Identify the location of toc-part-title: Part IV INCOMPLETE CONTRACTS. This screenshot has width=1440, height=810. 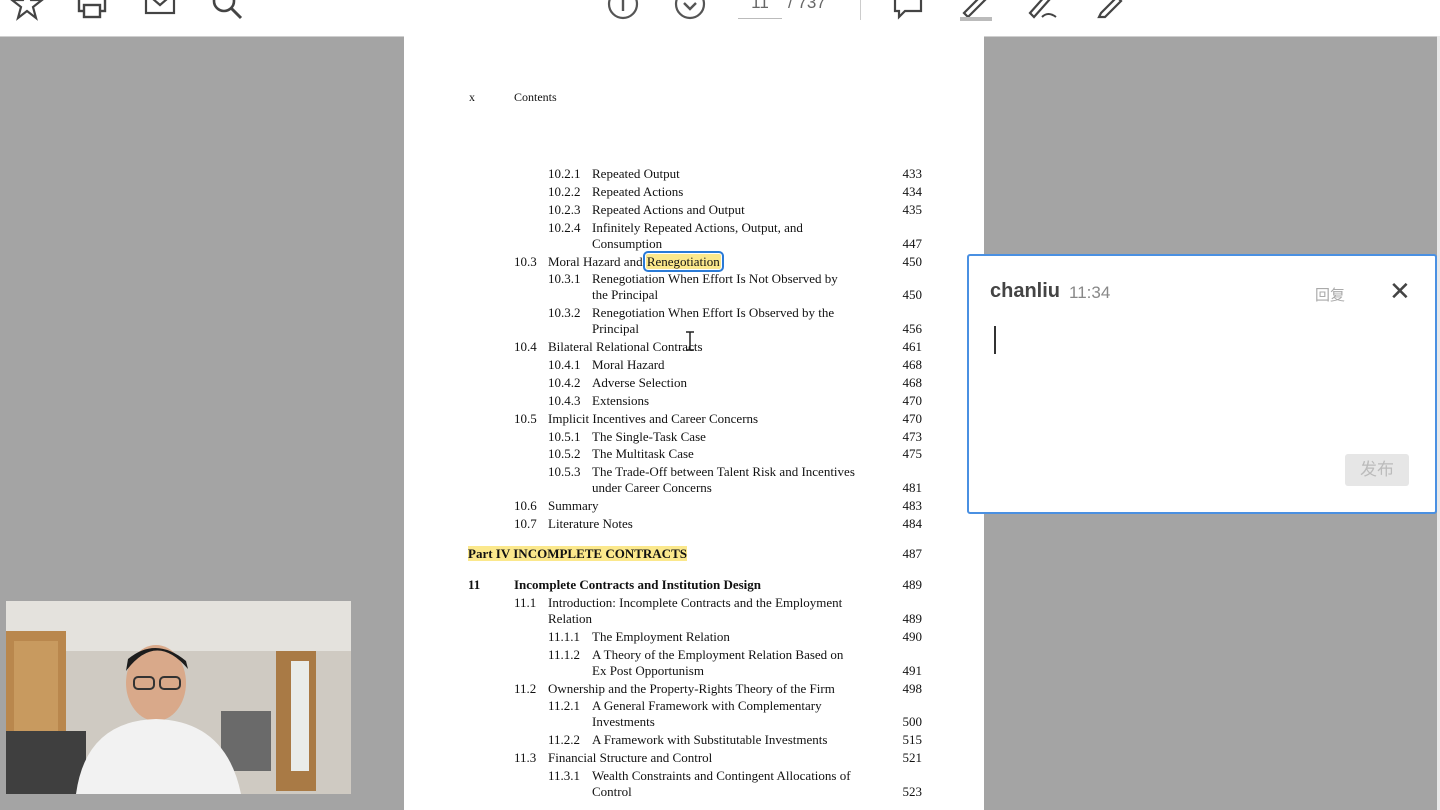
(577, 554).